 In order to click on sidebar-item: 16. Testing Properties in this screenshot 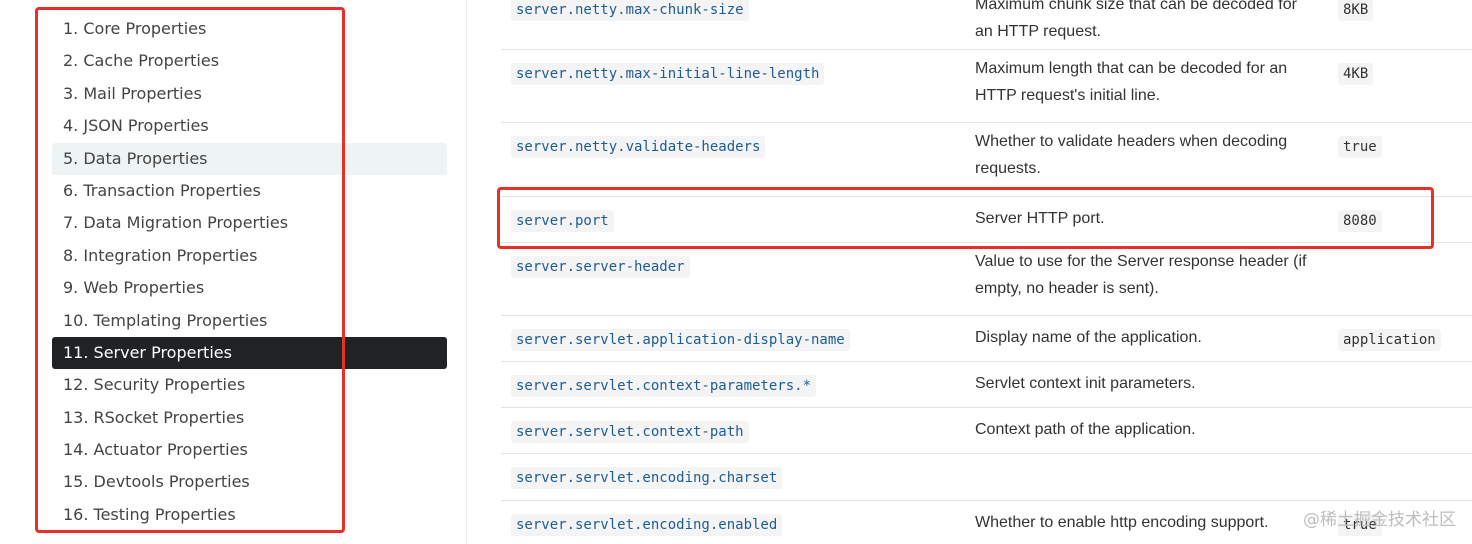, I will do `click(249, 515)`.